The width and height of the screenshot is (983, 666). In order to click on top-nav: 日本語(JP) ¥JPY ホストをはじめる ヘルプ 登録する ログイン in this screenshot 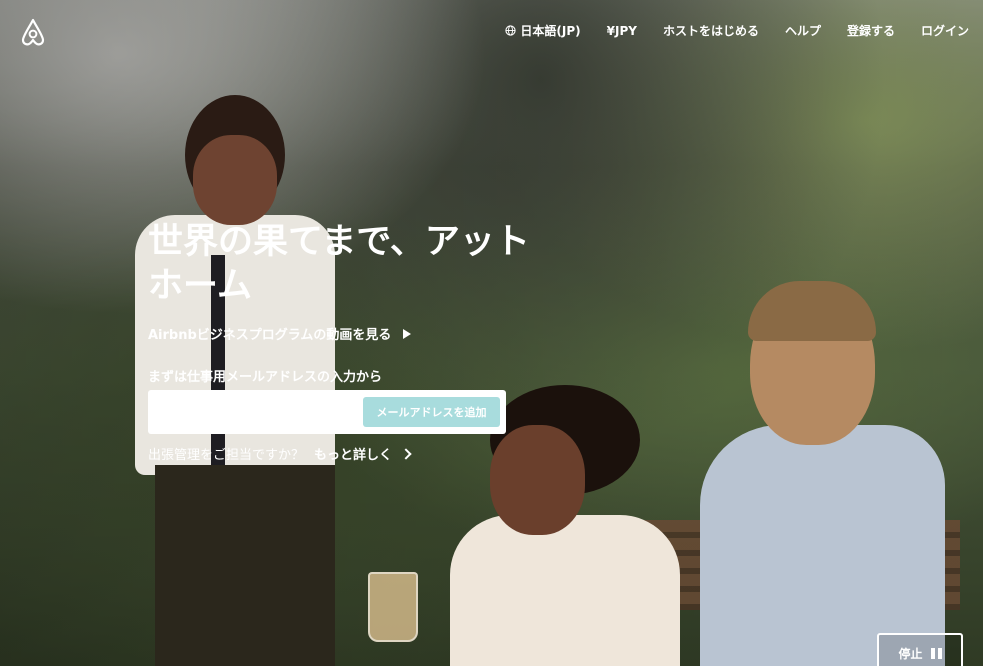, I will do `click(737, 30)`.